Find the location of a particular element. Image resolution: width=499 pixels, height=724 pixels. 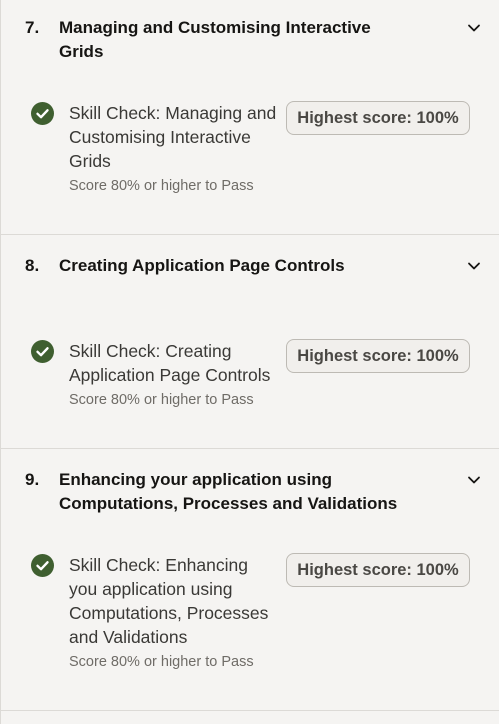

section-number: 7. is located at coordinates (32, 27).